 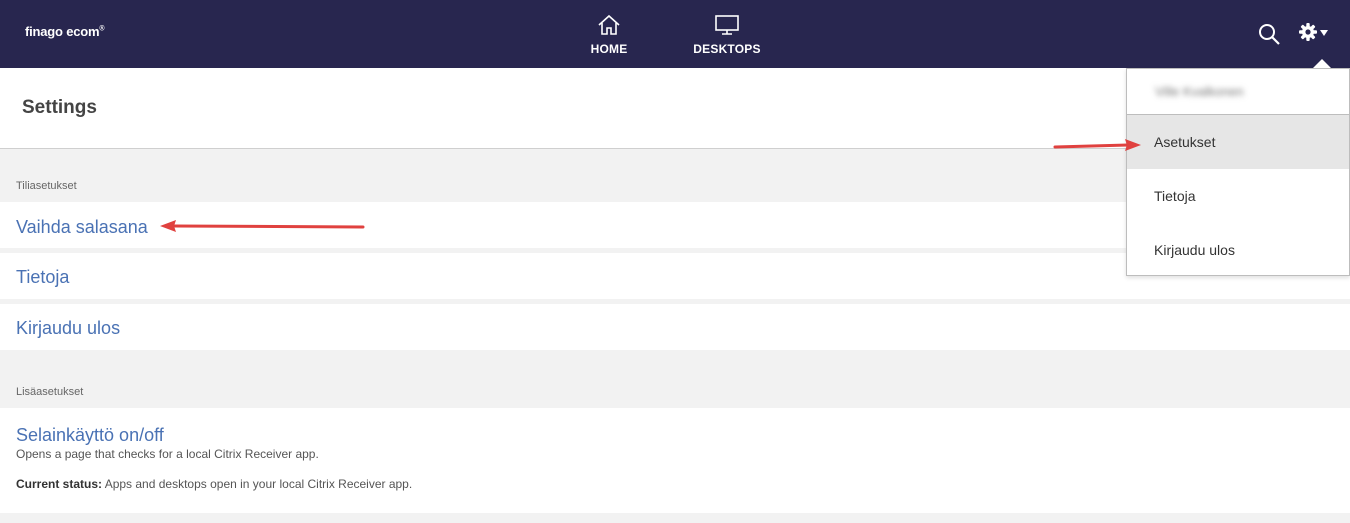 What do you see at coordinates (727, 49) in the screenshot?
I see `nav-desktops-label: DESKTOPS` at bounding box center [727, 49].